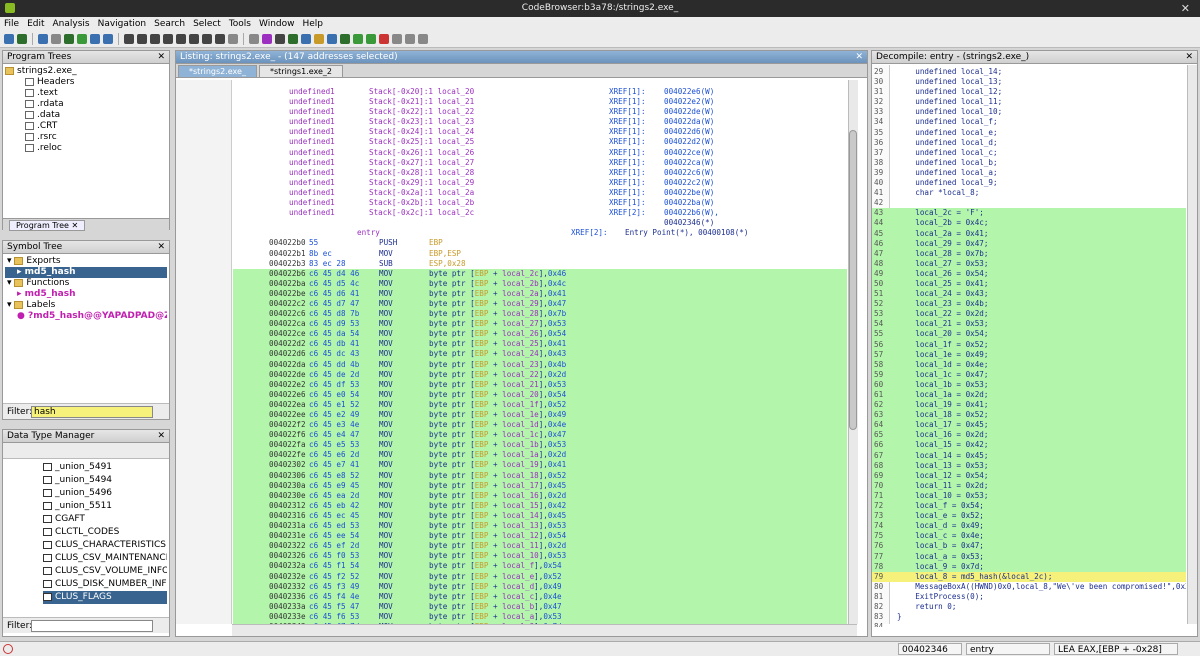  What do you see at coordinates (1029, 435) in the screenshot?
I see `decompile-line: 65 local_16 = 0x2d;` at bounding box center [1029, 435].